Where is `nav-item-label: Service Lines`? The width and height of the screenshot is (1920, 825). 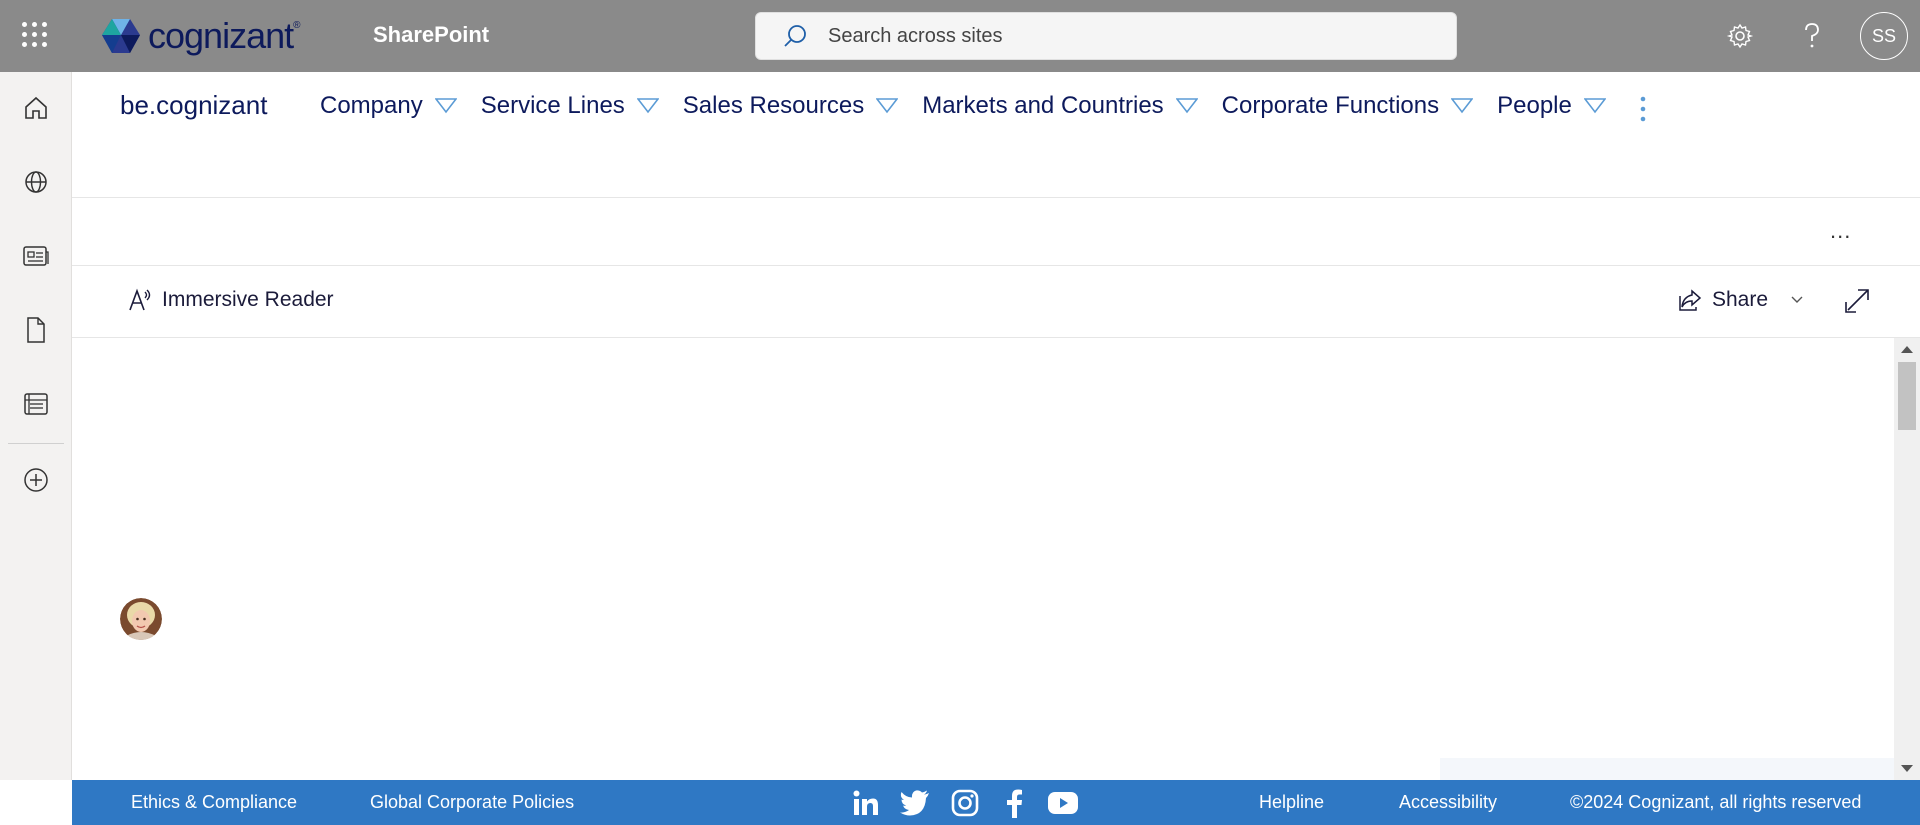 nav-item-label: Service Lines is located at coordinates (552, 105).